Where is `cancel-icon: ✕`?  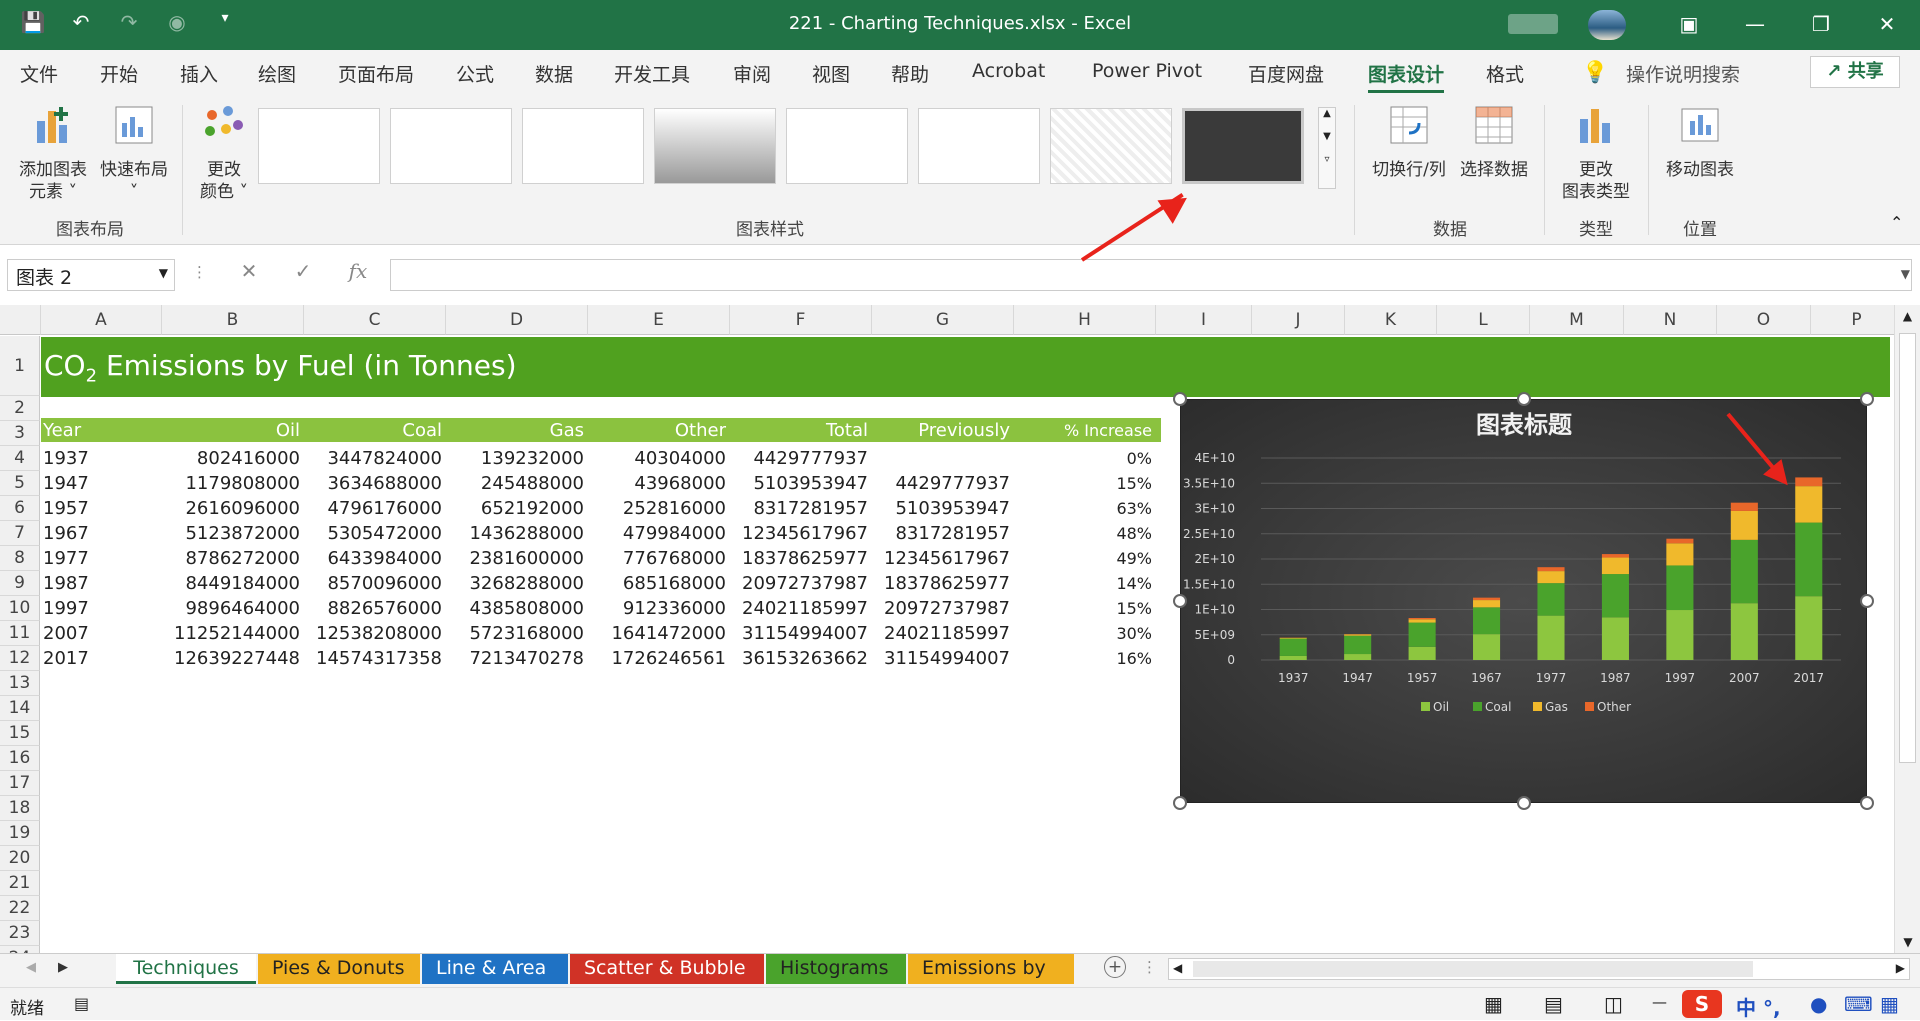
cancel-icon: ✕ is located at coordinates (249, 275).